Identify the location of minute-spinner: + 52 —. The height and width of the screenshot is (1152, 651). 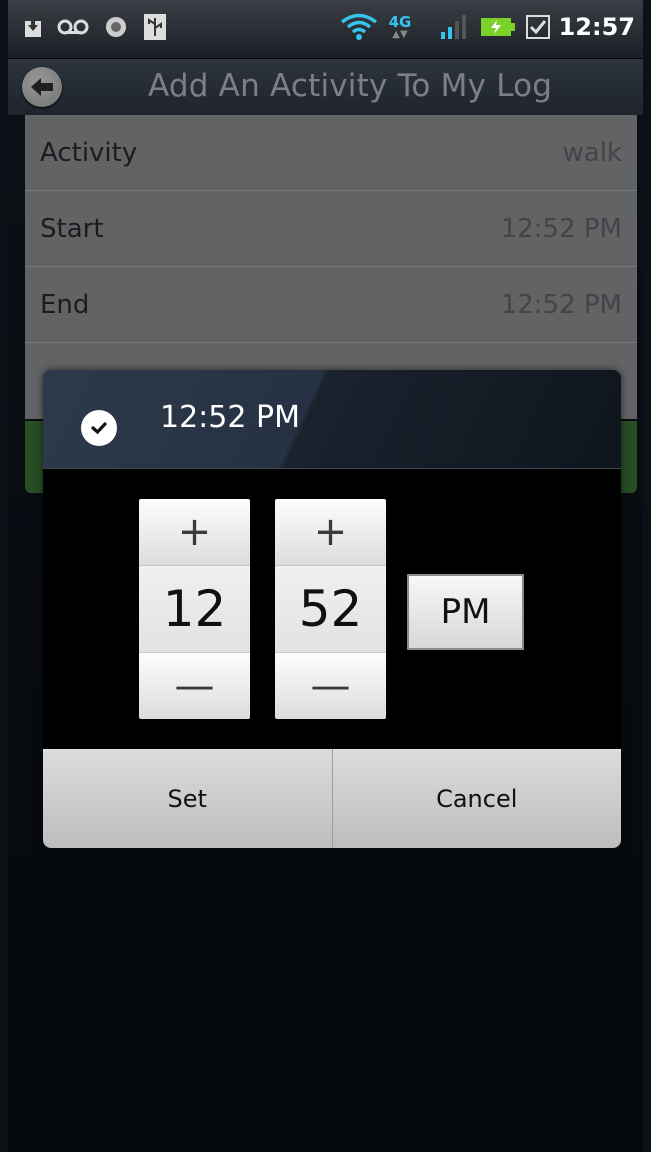
(330, 609).